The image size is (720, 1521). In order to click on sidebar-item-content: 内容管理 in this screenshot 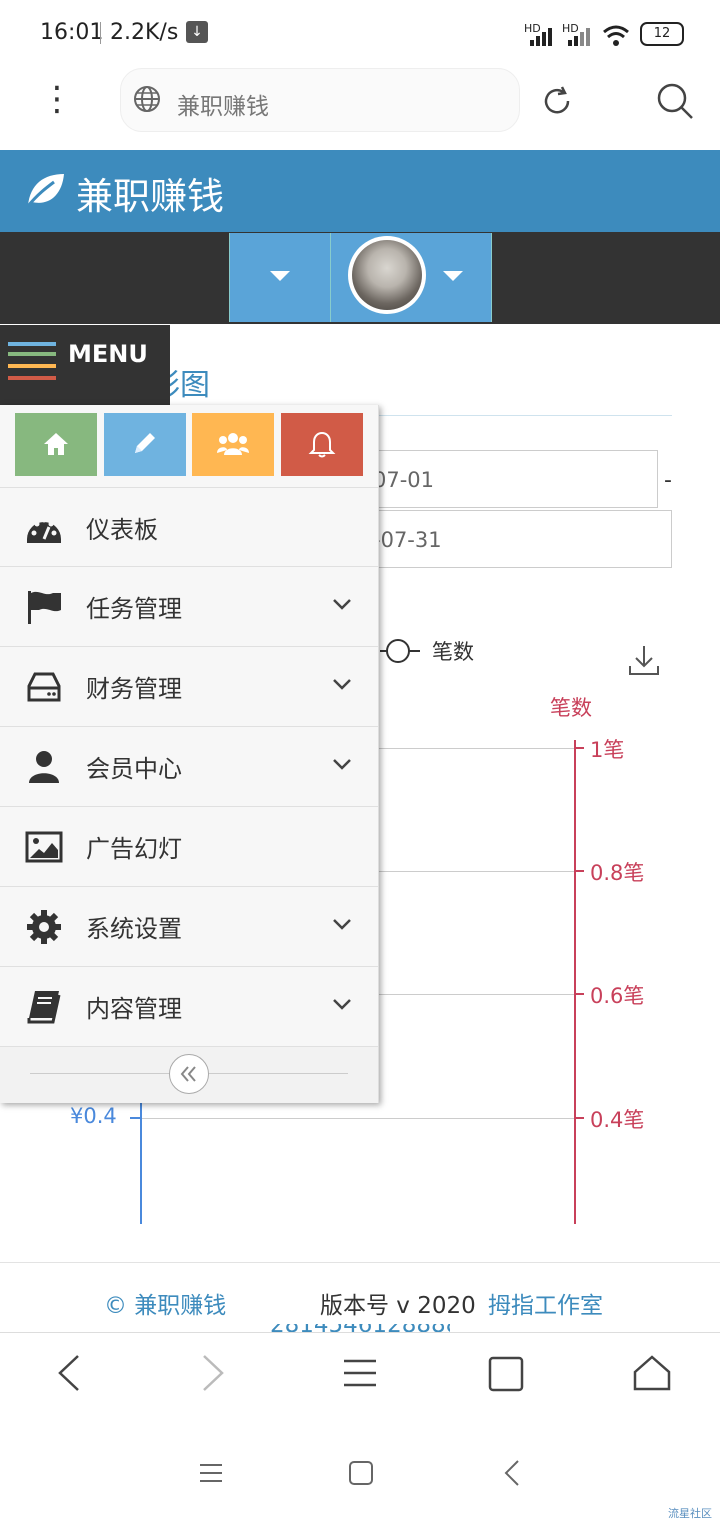, I will do `click(189, 1006)`.